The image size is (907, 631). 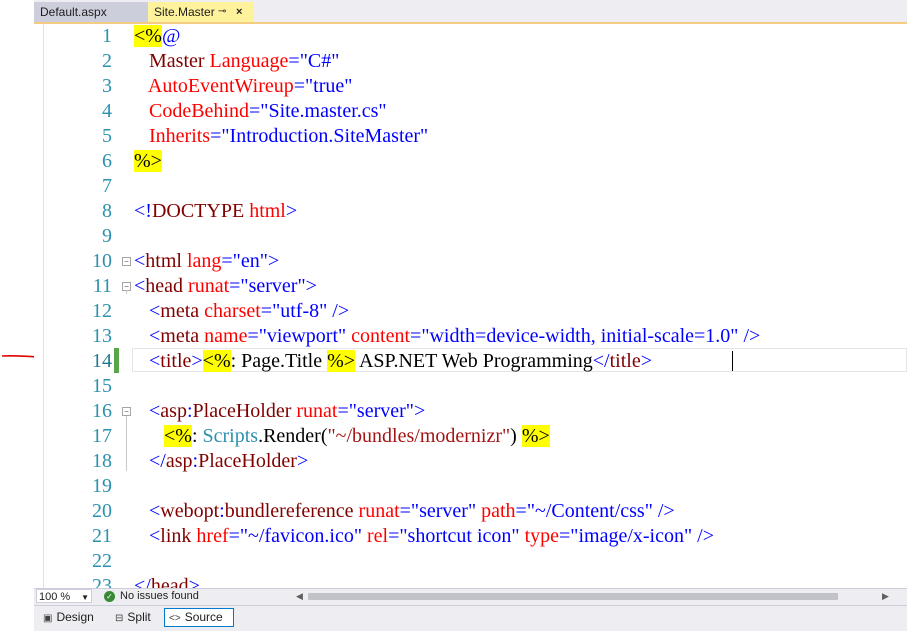 I want to click on chevron-down-icon: ▼, so click(x=85, y=597).